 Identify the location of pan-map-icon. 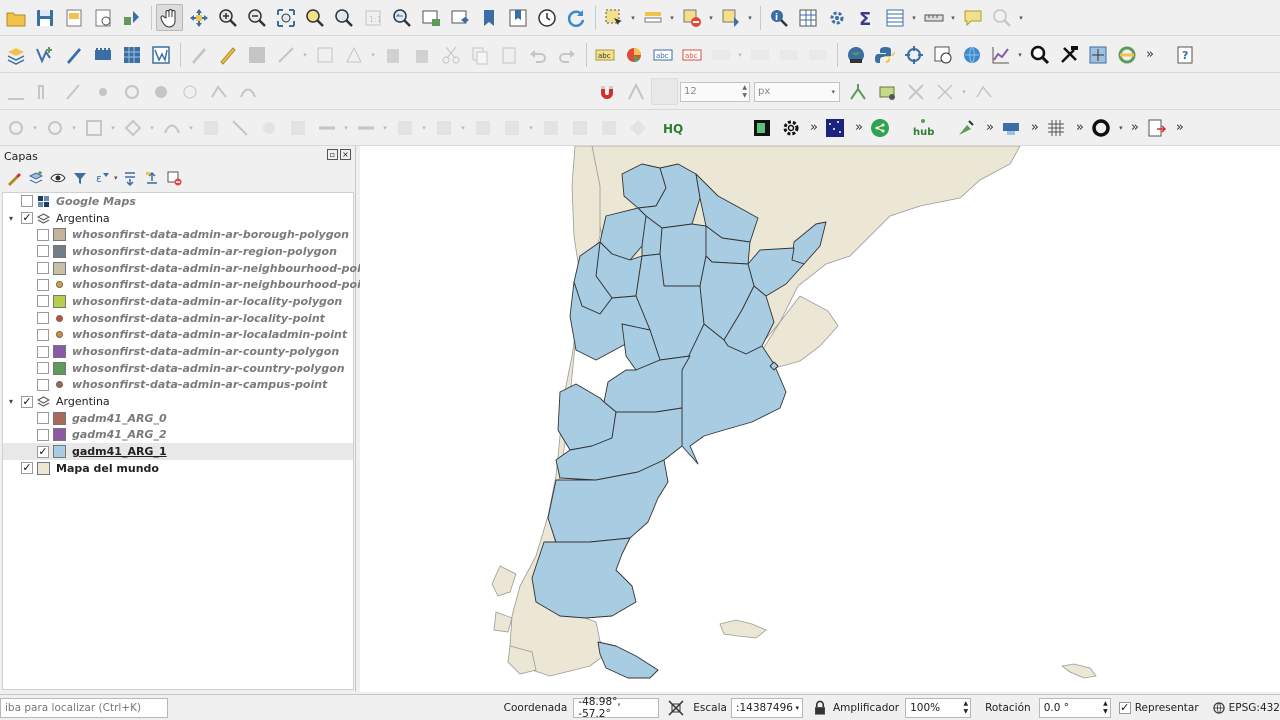
(169, 17).